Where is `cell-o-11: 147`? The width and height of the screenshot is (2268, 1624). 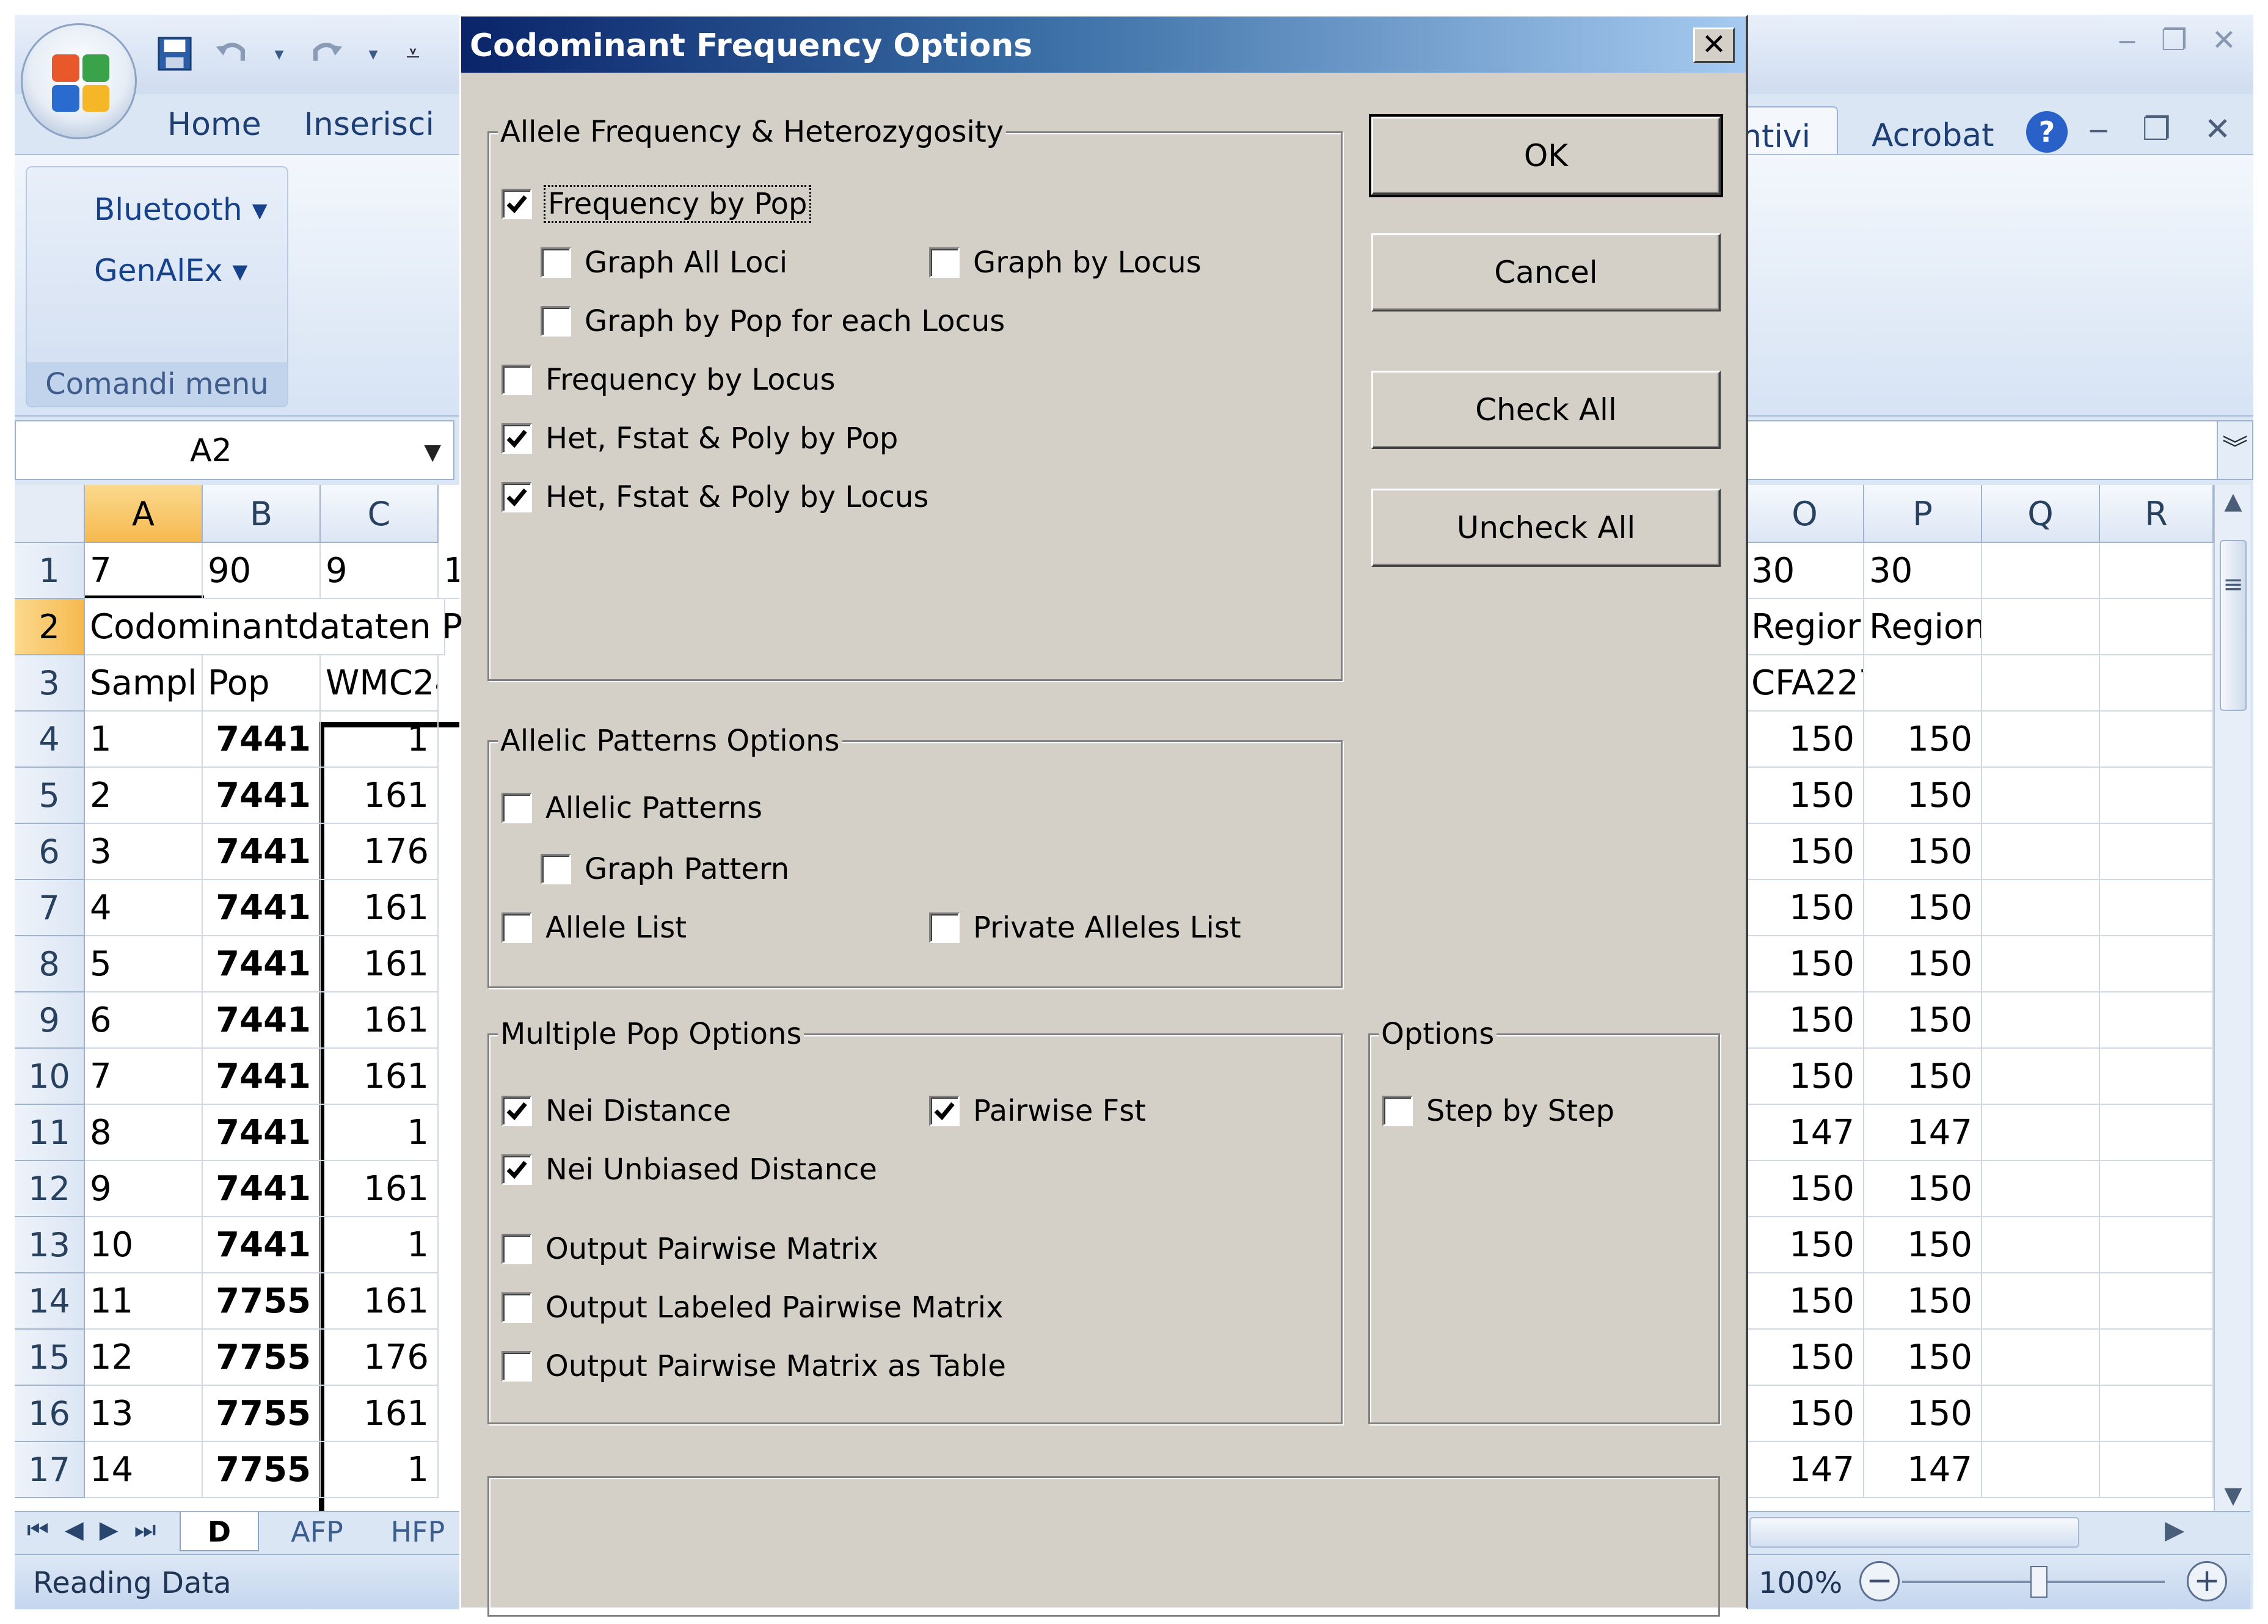
cell-o-11: 147 is located at coordinates (1805, 1133).